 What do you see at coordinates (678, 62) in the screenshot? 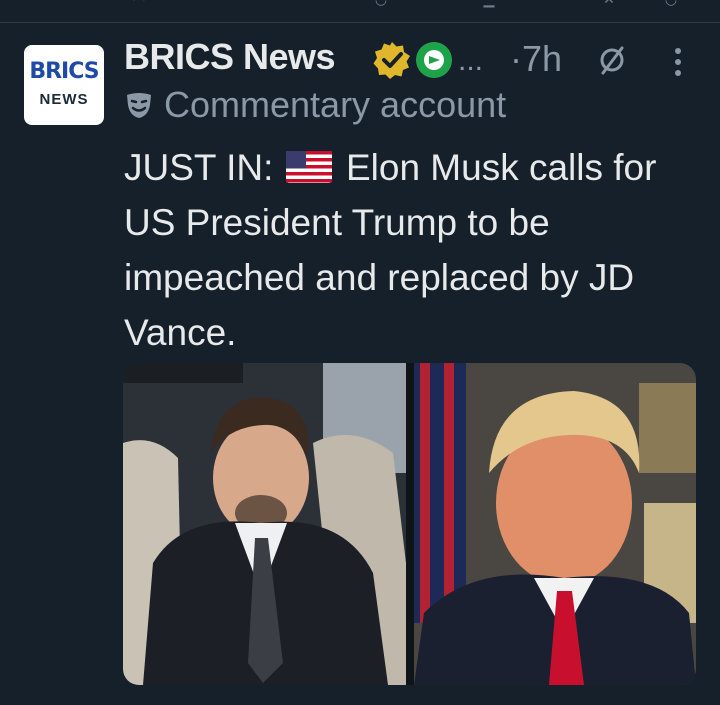
I see `more-options-icon` at bounding box center [678, 62].